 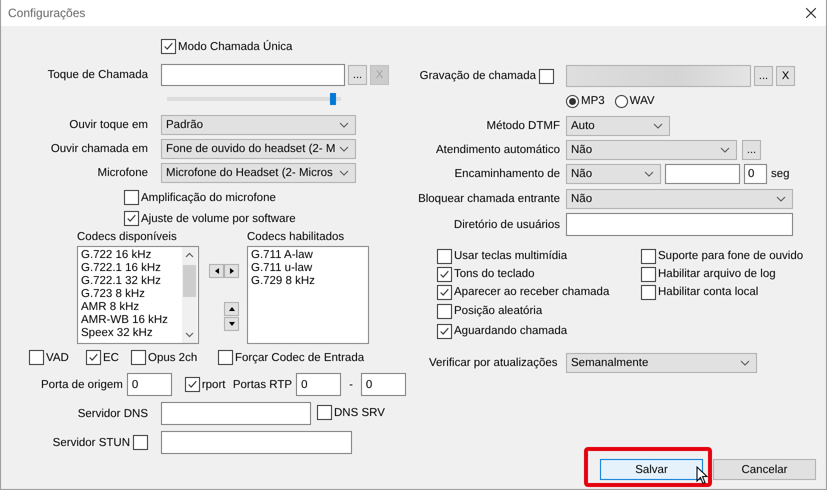 I want to click on slider-thumb, so click(x=333, y=99).